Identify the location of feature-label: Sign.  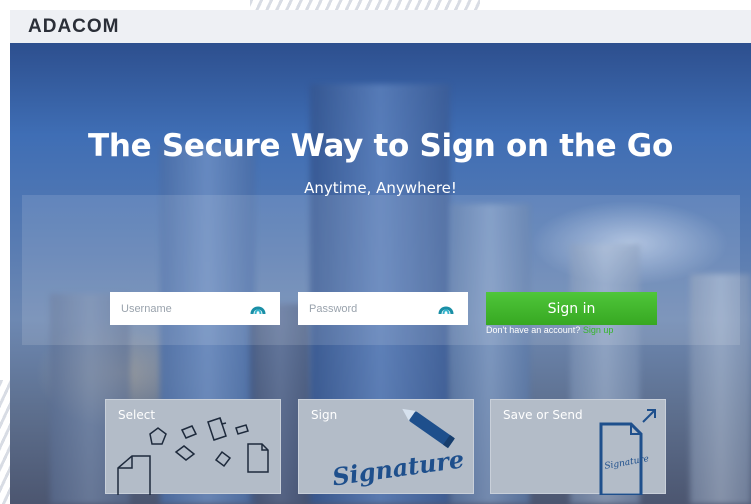
(324, 415).